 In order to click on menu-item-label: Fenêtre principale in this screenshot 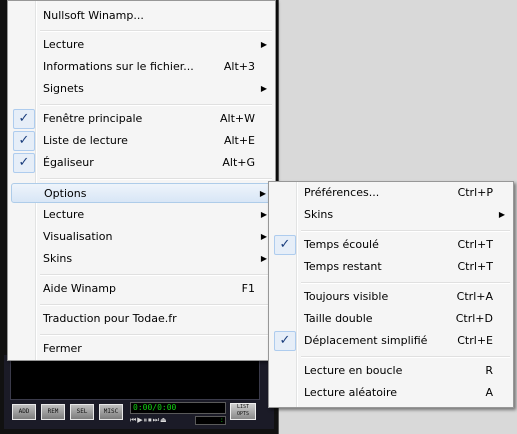, I will do `click(93, 118)`.